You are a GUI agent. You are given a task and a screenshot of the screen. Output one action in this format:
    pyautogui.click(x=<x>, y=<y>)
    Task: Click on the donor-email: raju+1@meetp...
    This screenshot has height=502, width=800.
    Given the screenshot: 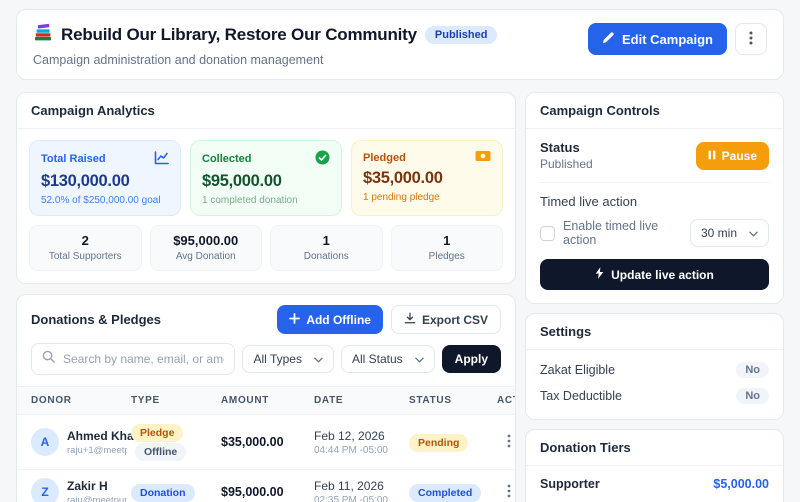 What is the action you would take?
    pyautogui.click(x=97, y=450)
    